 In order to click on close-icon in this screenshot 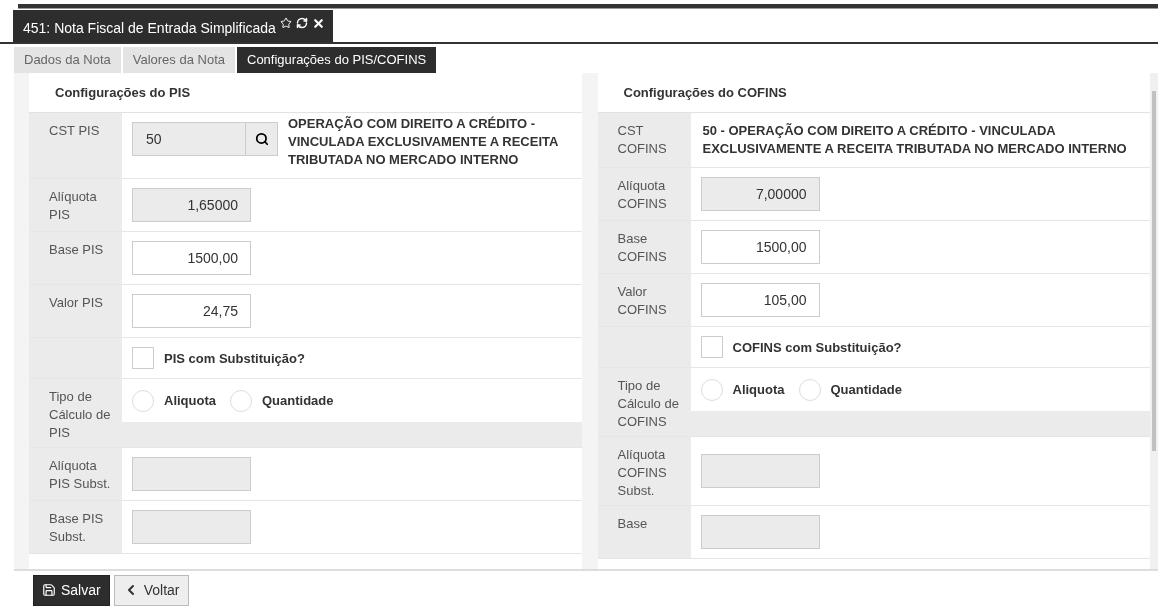, I will do `click(318, 23)`.